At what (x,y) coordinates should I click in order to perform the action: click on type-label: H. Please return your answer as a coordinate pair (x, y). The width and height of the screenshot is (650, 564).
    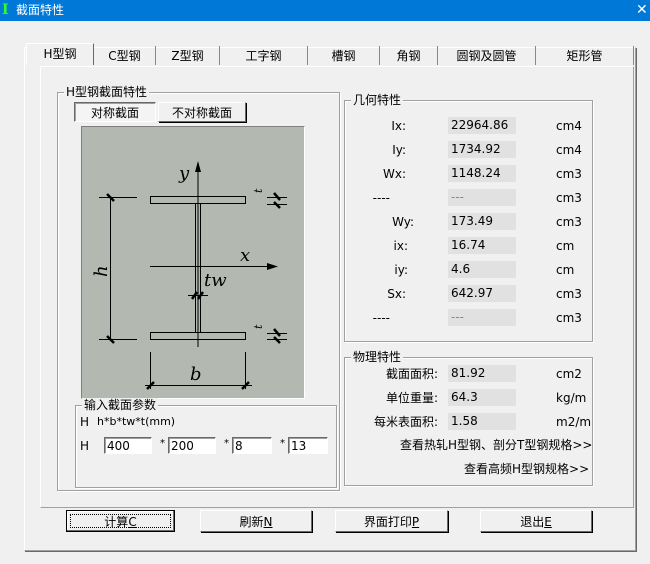
    Looking at the image, I should click on (85, 422).